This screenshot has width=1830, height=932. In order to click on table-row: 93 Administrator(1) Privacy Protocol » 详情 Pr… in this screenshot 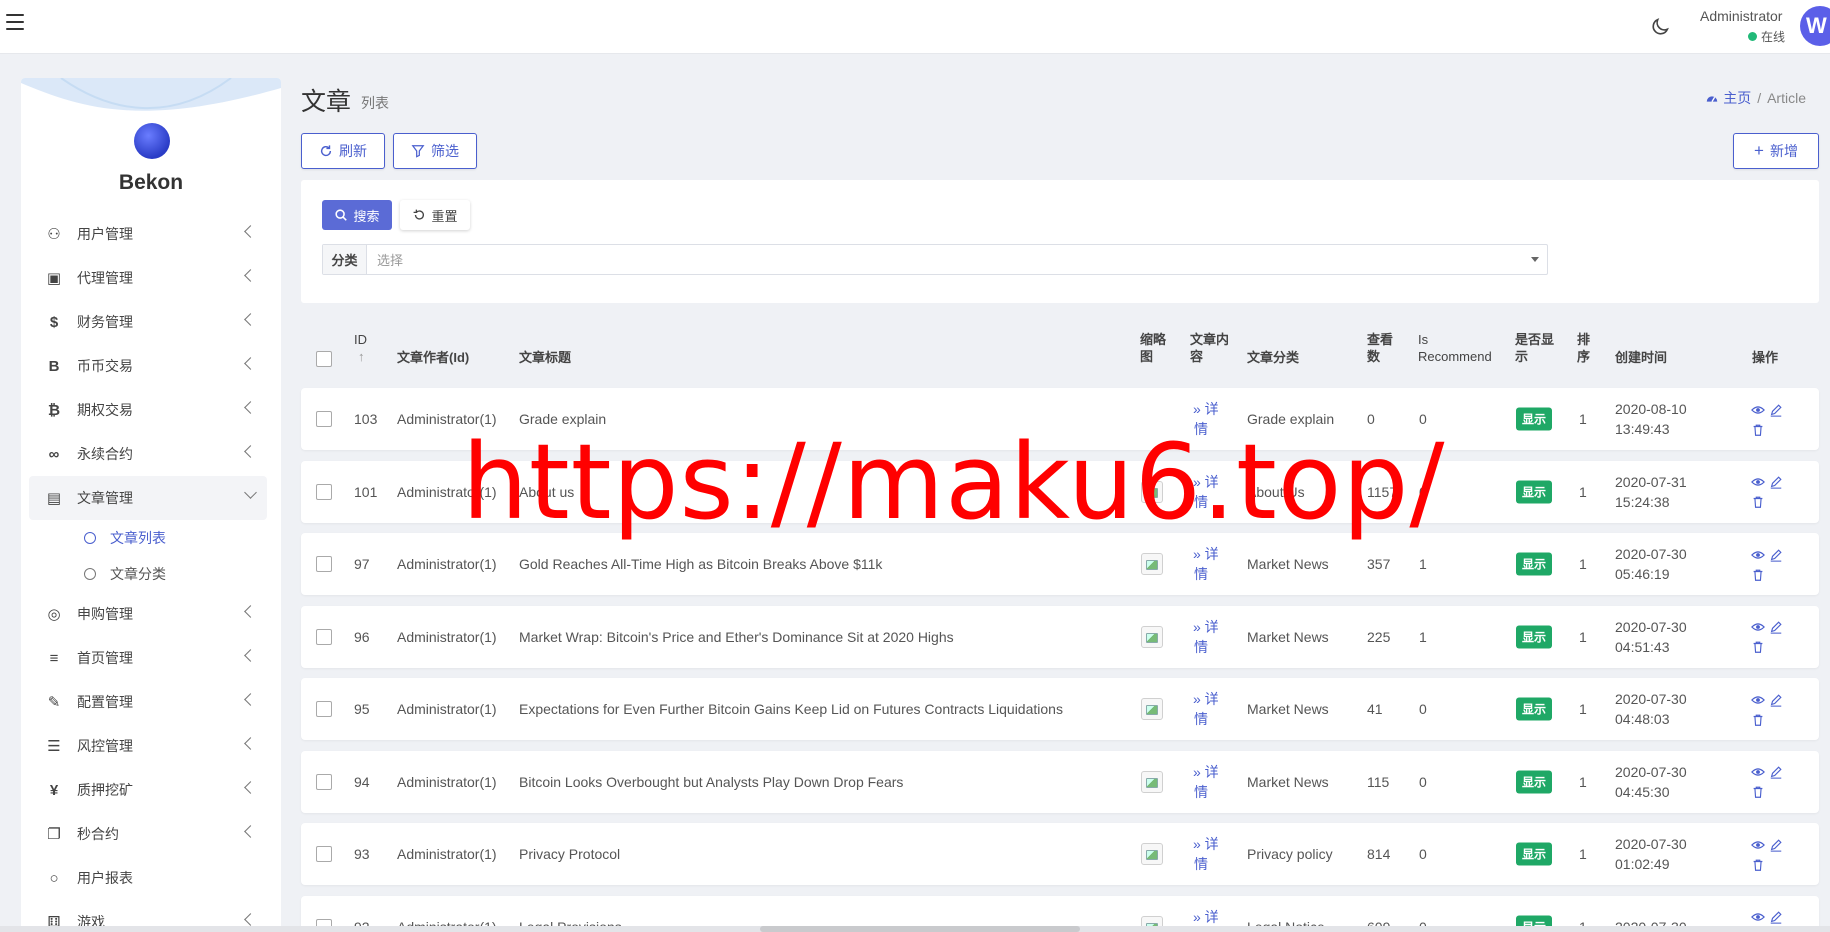, I will do `click(1060, 854)`.